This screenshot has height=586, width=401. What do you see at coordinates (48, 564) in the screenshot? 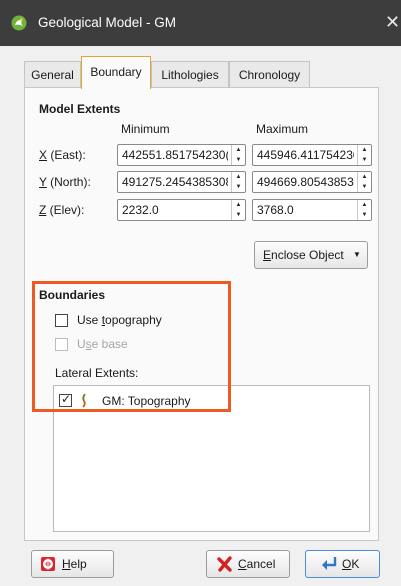
I see `help-lifebuoy-icon` at bounding box center [48, 564].